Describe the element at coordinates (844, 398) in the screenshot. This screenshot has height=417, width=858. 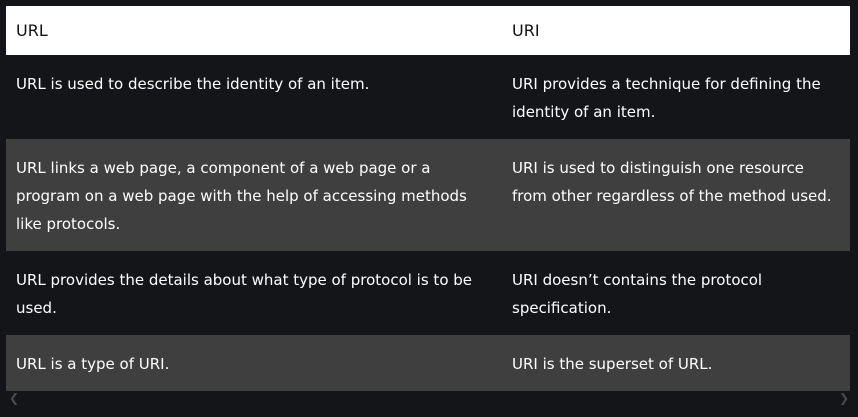
I see `chevron-right-icon: ❯` at that location.